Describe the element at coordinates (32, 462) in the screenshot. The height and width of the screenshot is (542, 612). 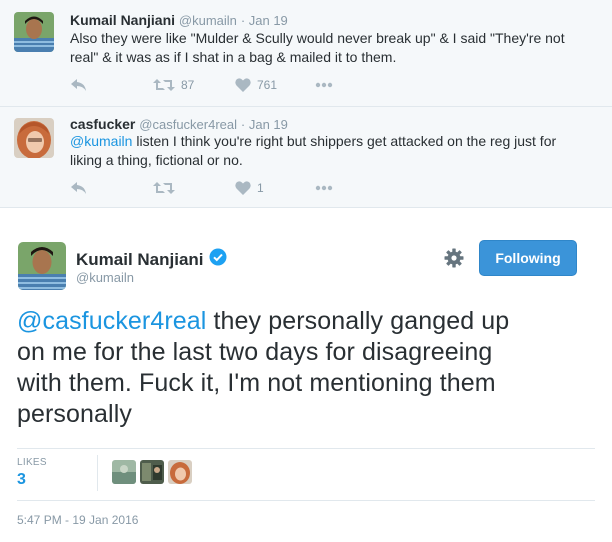
I see `likes-label: LIKES` at that location.